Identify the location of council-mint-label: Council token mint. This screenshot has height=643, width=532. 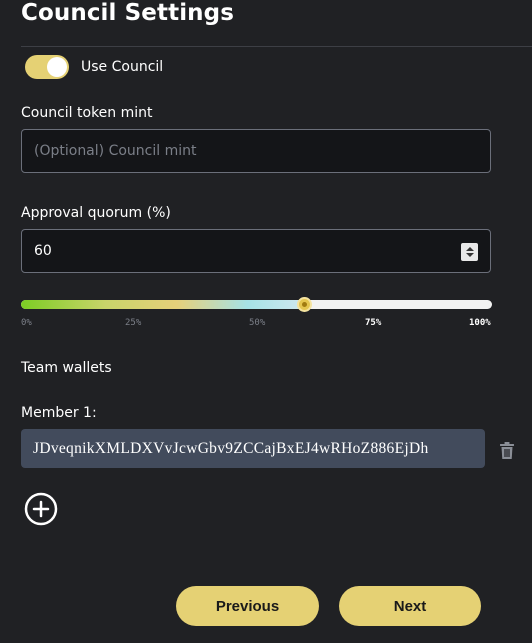
(87, 113).